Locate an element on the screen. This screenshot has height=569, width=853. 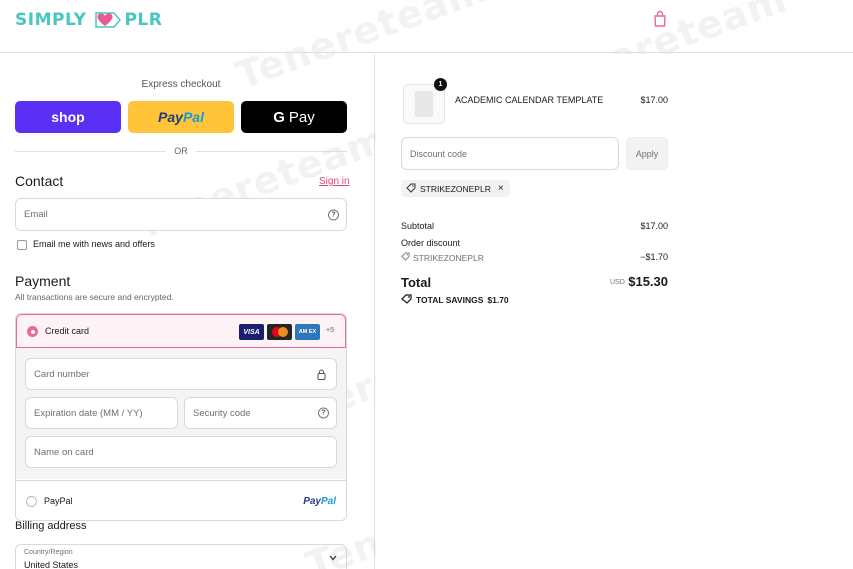
total-value: $15.30 is located at coordinates (648, 281).